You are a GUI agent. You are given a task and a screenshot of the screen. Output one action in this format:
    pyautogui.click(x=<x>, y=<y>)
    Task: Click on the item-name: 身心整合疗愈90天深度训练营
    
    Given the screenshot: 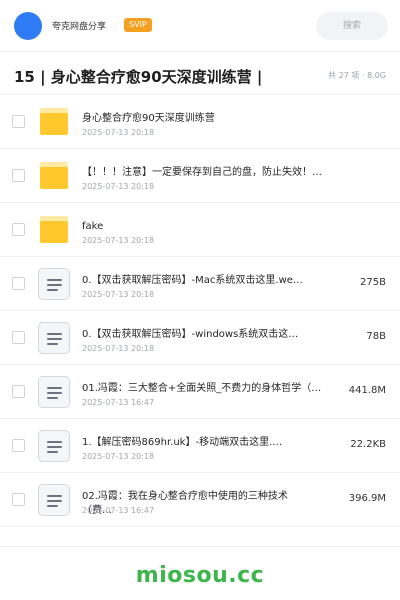 What is the action you would take?
    pyautogui.click(x=148, y=118)
    